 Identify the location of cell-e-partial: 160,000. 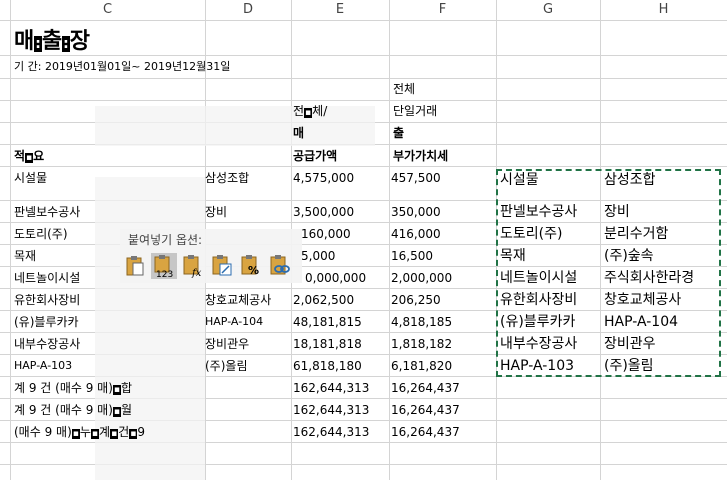
(326, 234).